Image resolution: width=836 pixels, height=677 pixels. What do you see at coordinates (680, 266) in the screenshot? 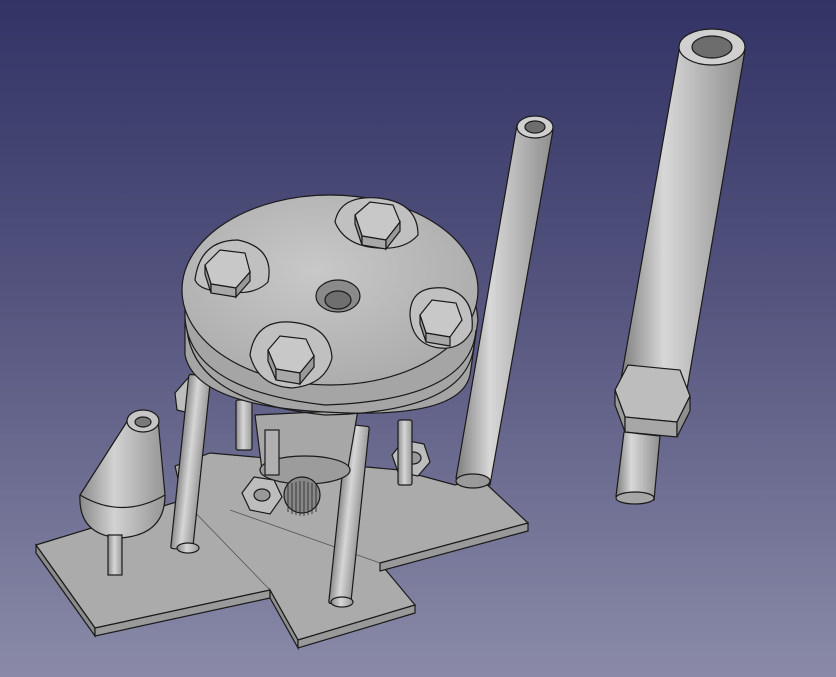
I see `large-tube` at bounding box center [680, 266].